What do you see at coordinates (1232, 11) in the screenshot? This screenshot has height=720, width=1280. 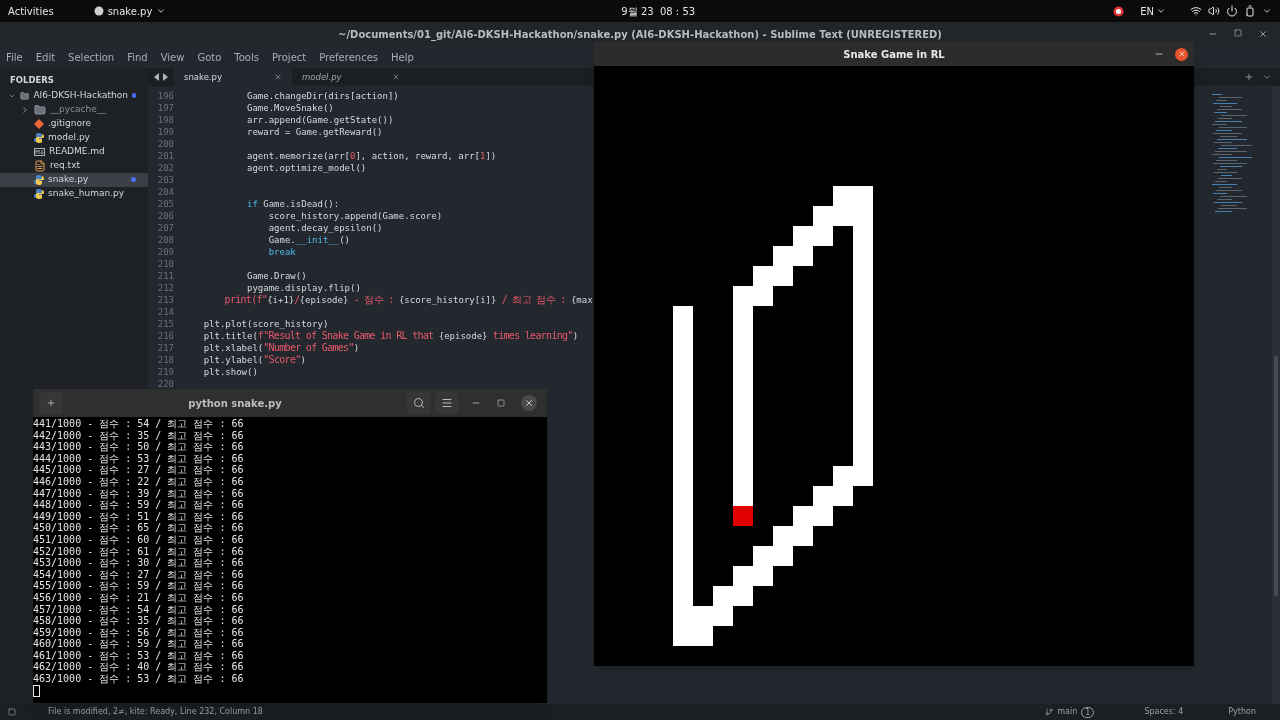 I see `power-icon` at bounding box center [1232, 11].